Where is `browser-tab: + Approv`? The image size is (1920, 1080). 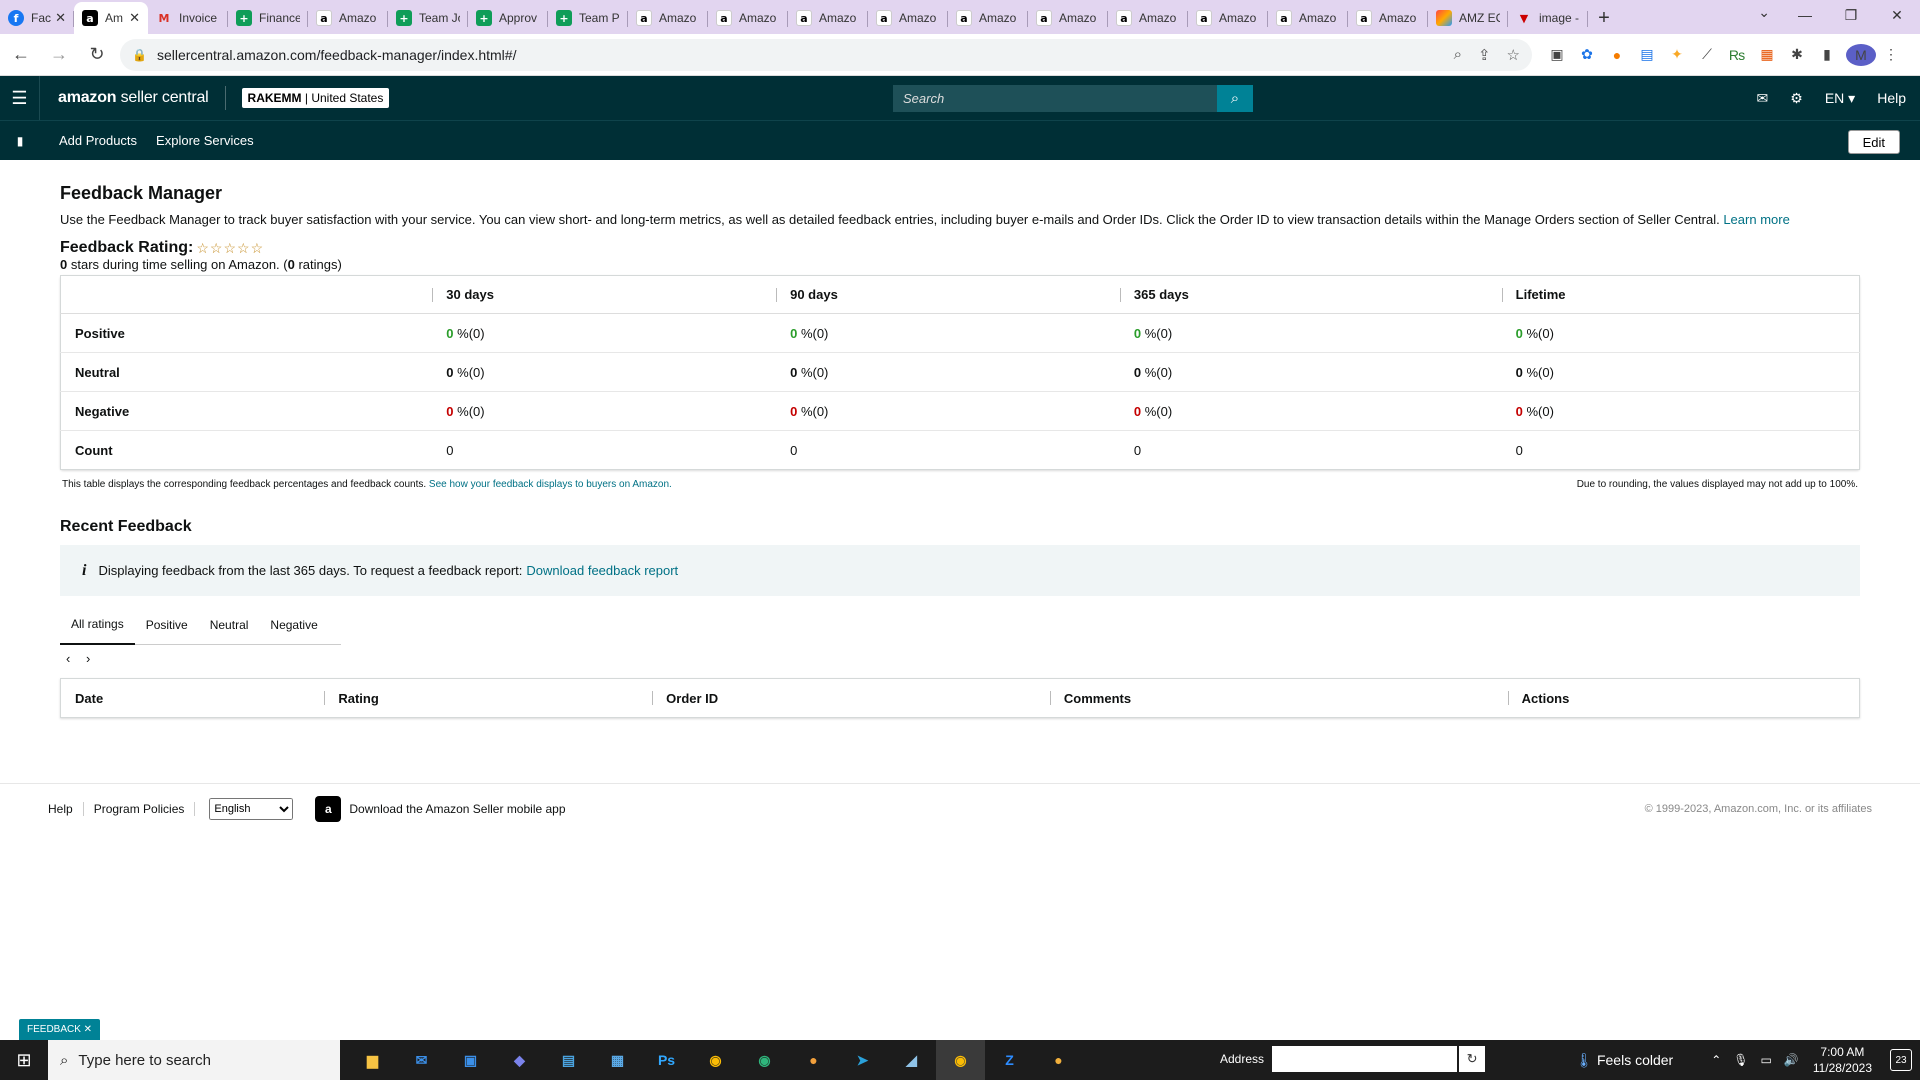
browser-tab: + Approv is located at coordinates (508, 18).